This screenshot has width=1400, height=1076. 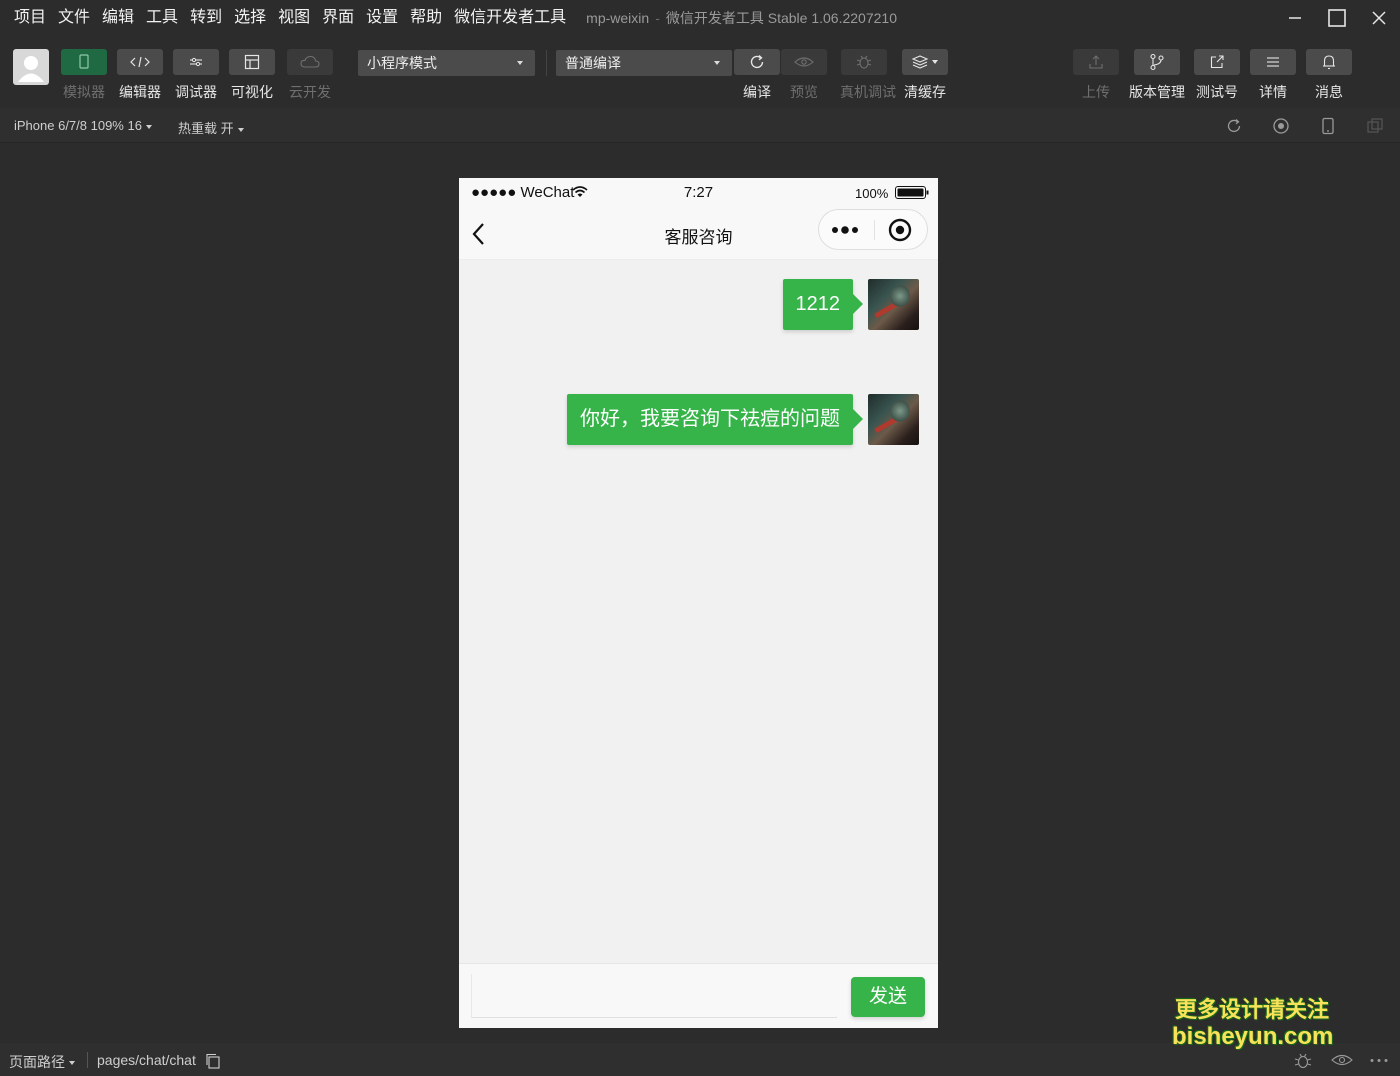 What do you see at coordinates (888, 997) in the screenshot?
I see `send-button: 发送` at bounding box center [888, 997].